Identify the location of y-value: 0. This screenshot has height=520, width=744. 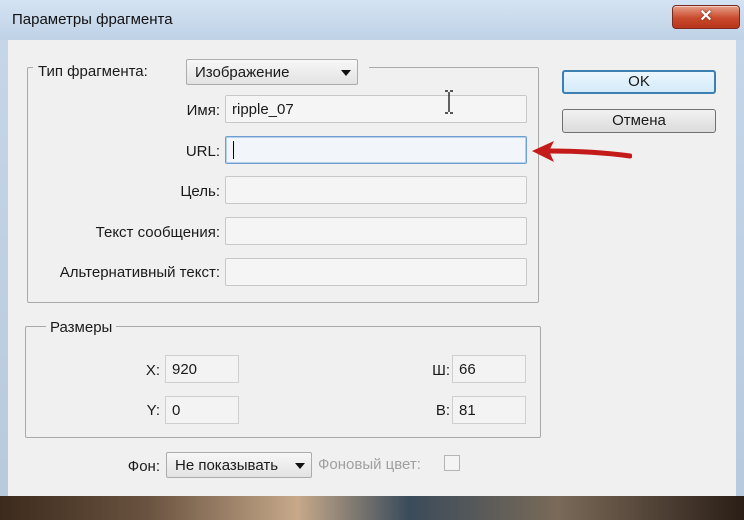
(176, 410).